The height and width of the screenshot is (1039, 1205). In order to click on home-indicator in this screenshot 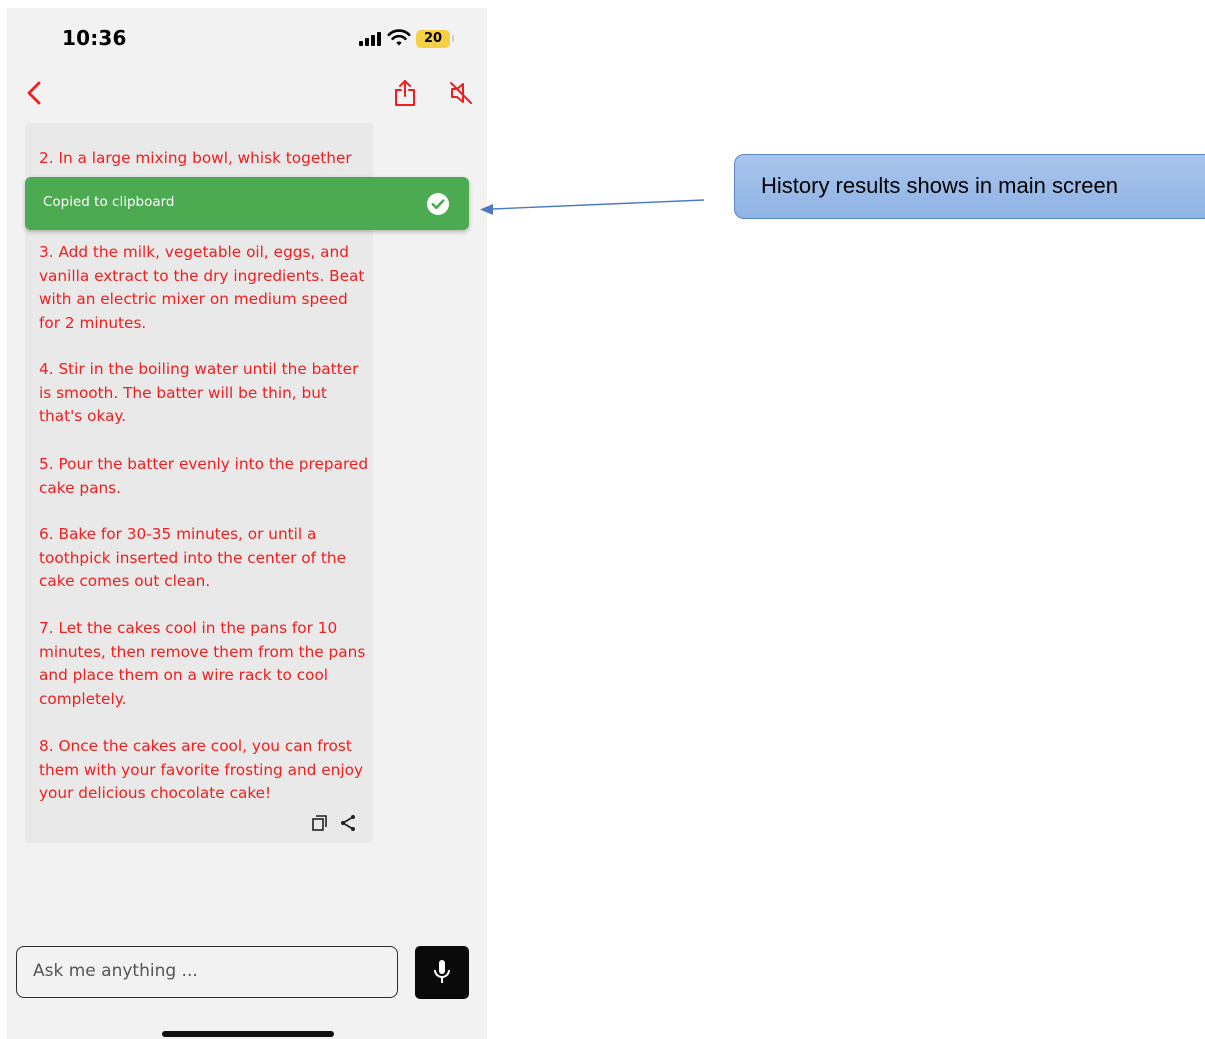, I will do `click(248, 1034)`.